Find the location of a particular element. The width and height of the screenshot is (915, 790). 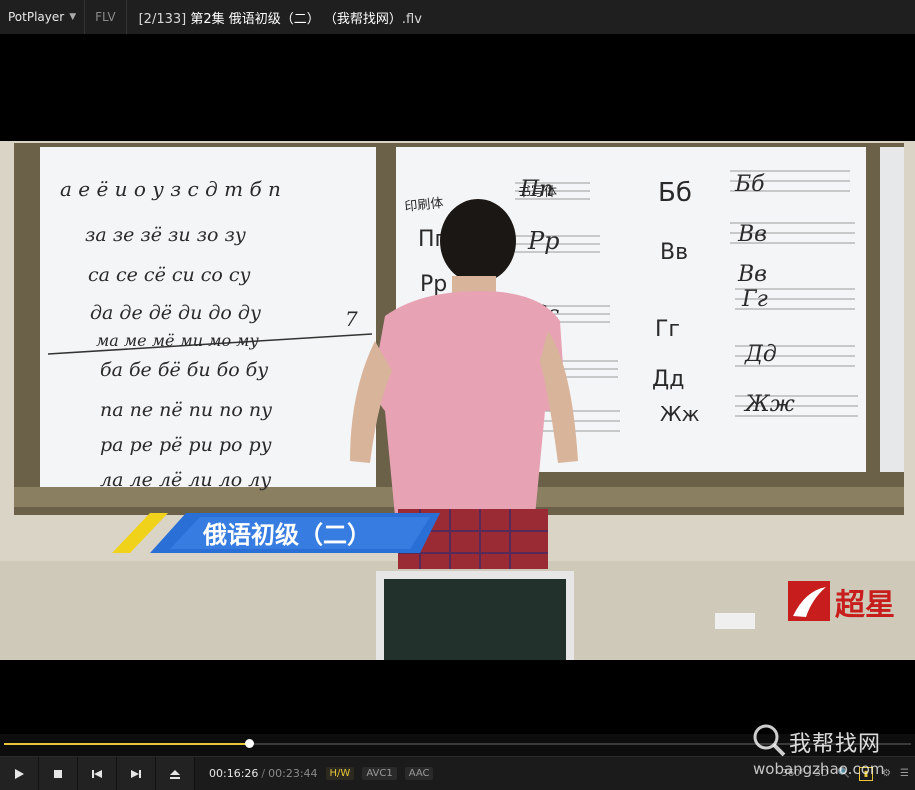

svg-text: Дд is located at coordinates (760, 354).